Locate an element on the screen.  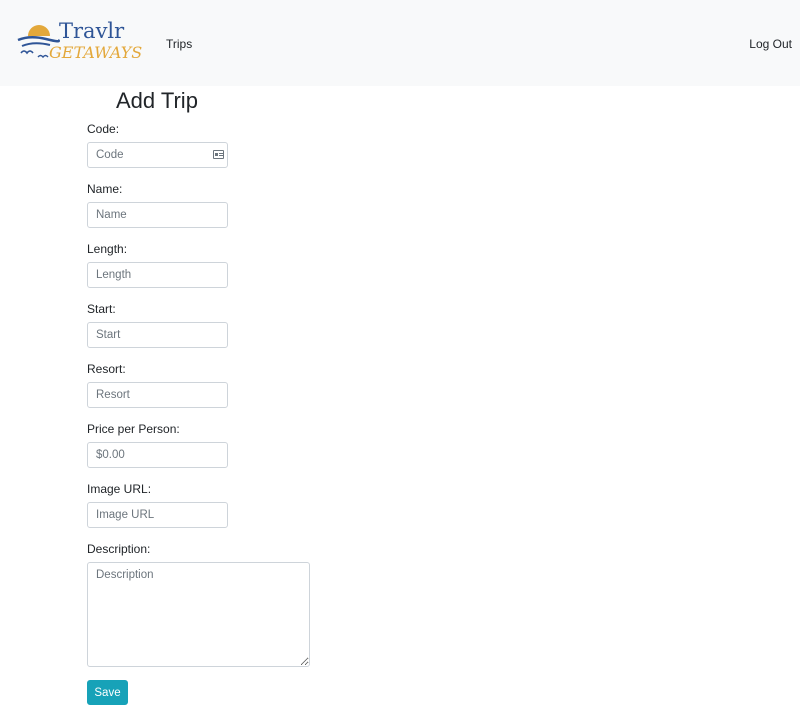
length-input is located at coordinates (157, 275).